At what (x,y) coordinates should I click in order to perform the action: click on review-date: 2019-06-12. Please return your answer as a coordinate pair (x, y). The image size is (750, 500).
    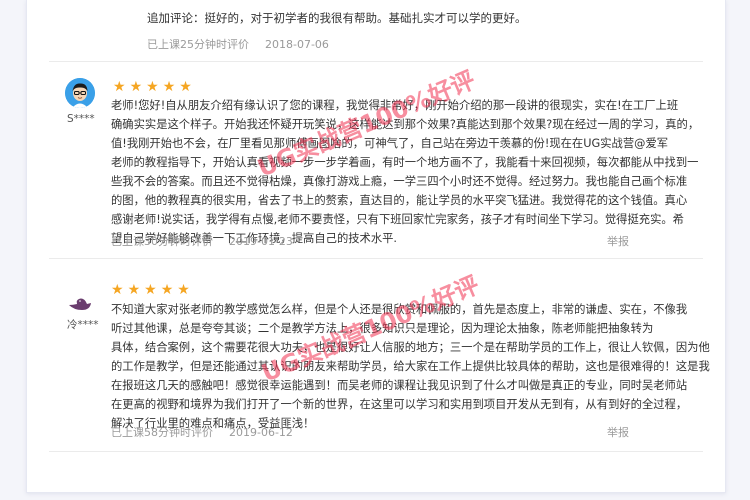
    Looking at the image, I should click on (261, 432).